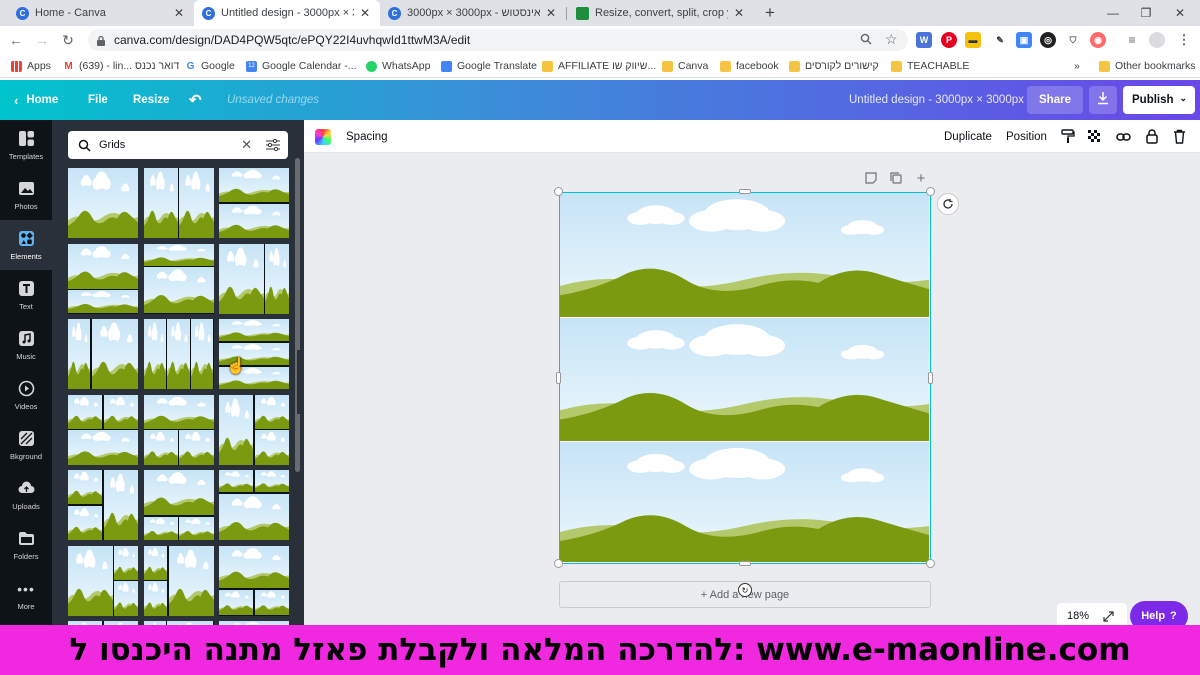 This screenshot has width=1200, height=675. Describe the element at coordinates (26, 145) in the screenshot. I see `rail-templates: Templates` at that location.